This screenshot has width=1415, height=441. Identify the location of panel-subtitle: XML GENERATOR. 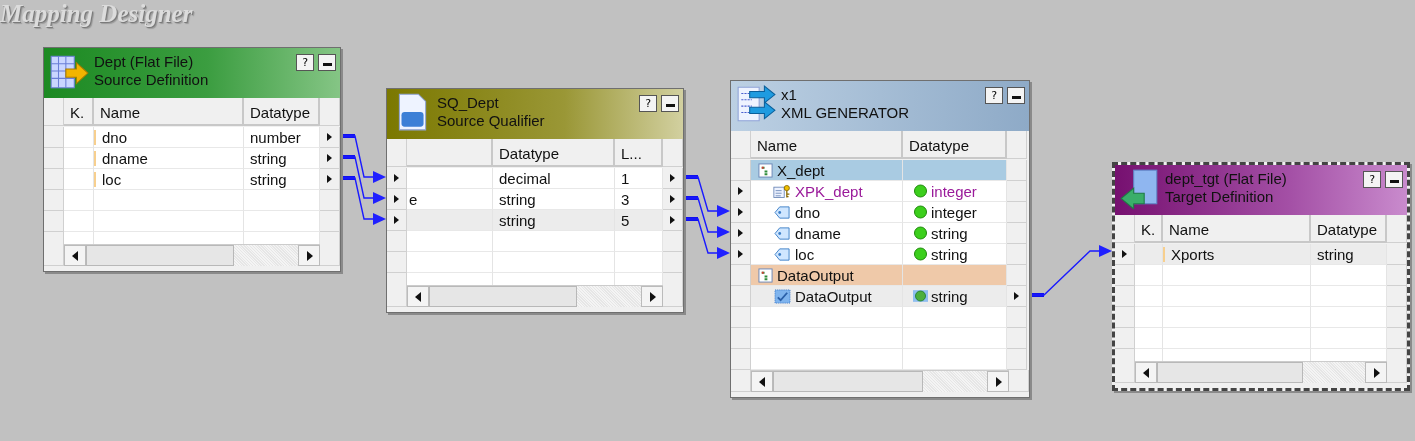
(846, 113).